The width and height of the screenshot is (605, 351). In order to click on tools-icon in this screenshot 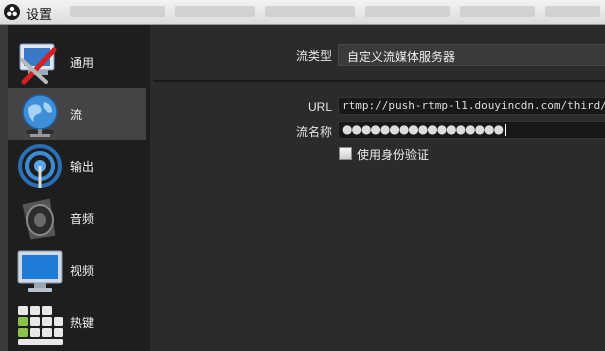, I will do `click(40, 63)`.